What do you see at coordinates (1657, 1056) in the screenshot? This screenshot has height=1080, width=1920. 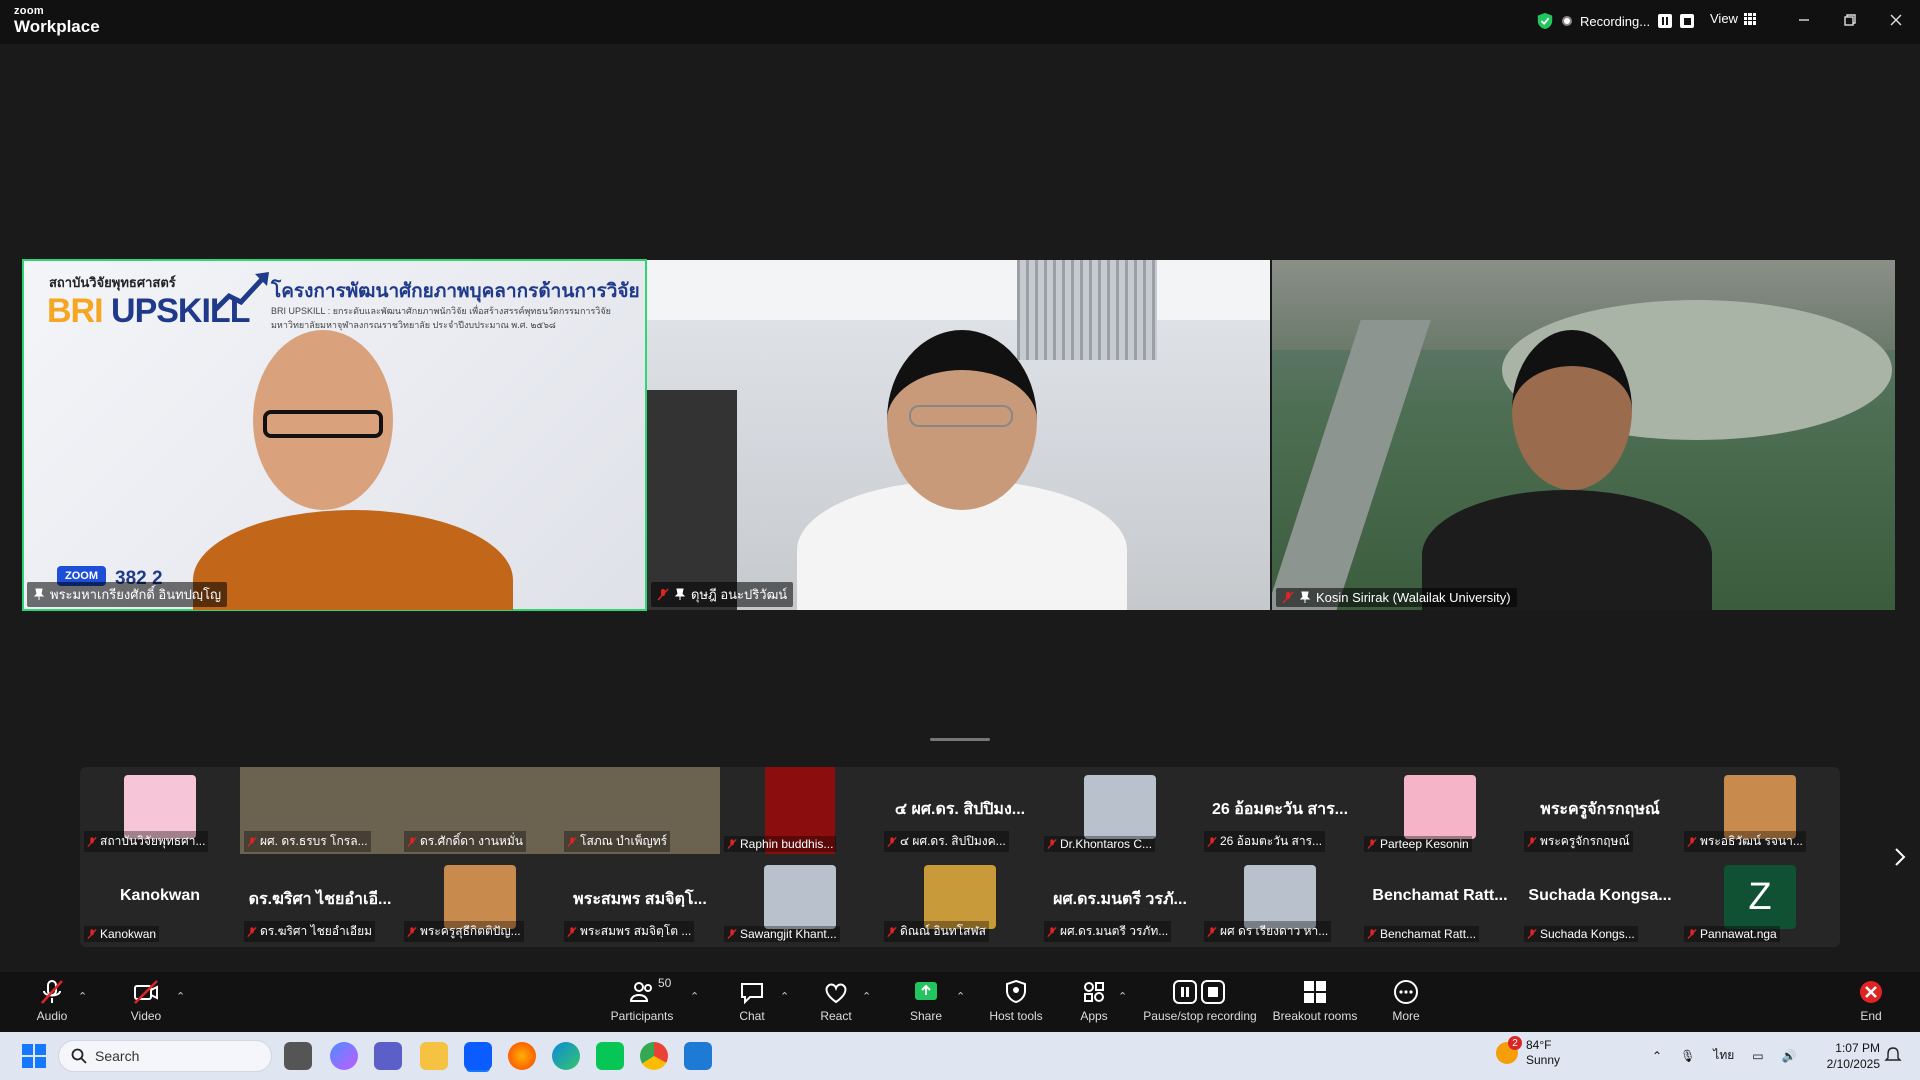 I see `show-hidden-icons-icon: ⌃` at bounding box center [1657, 1056].